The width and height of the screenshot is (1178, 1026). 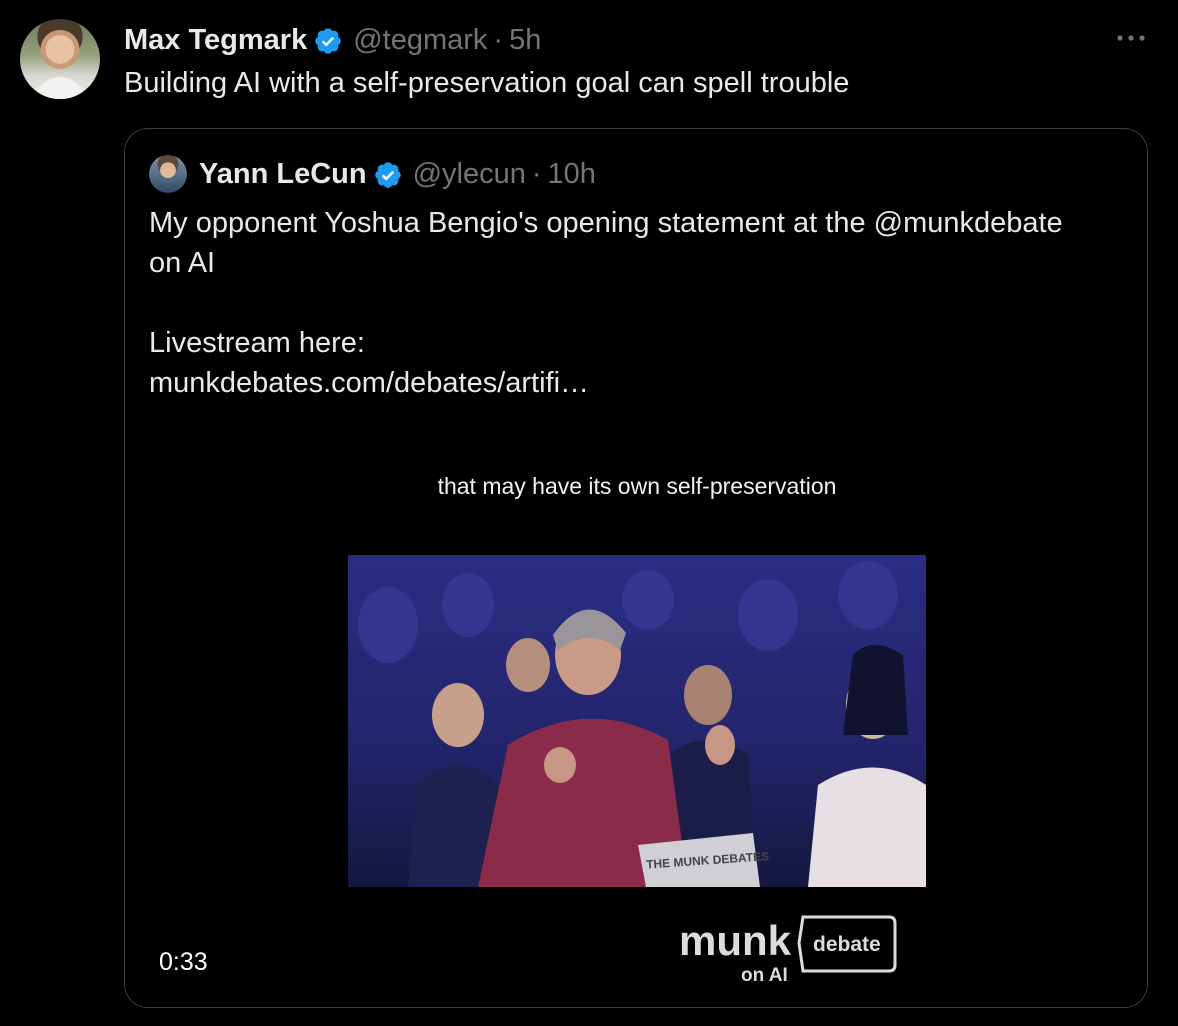 What do you see at coordinates (60, 88) in the screenshot?
I see `avatar-shirt` at bounding box center [60, 88].